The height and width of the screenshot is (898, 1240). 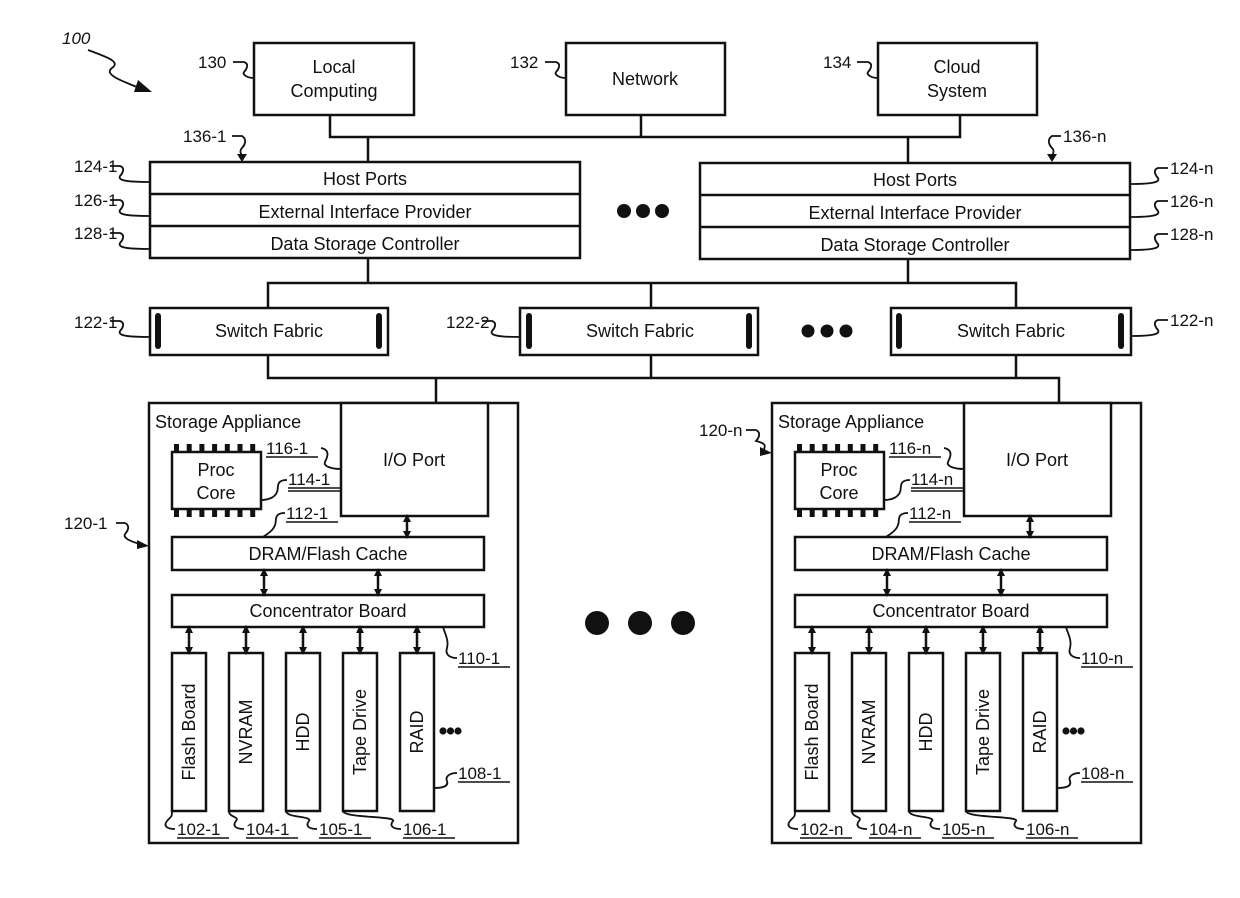 What do you see at coordinates (930, 513) in the screenshot?
I see `ref-label: 112-n` at bounding box center [930, 513].